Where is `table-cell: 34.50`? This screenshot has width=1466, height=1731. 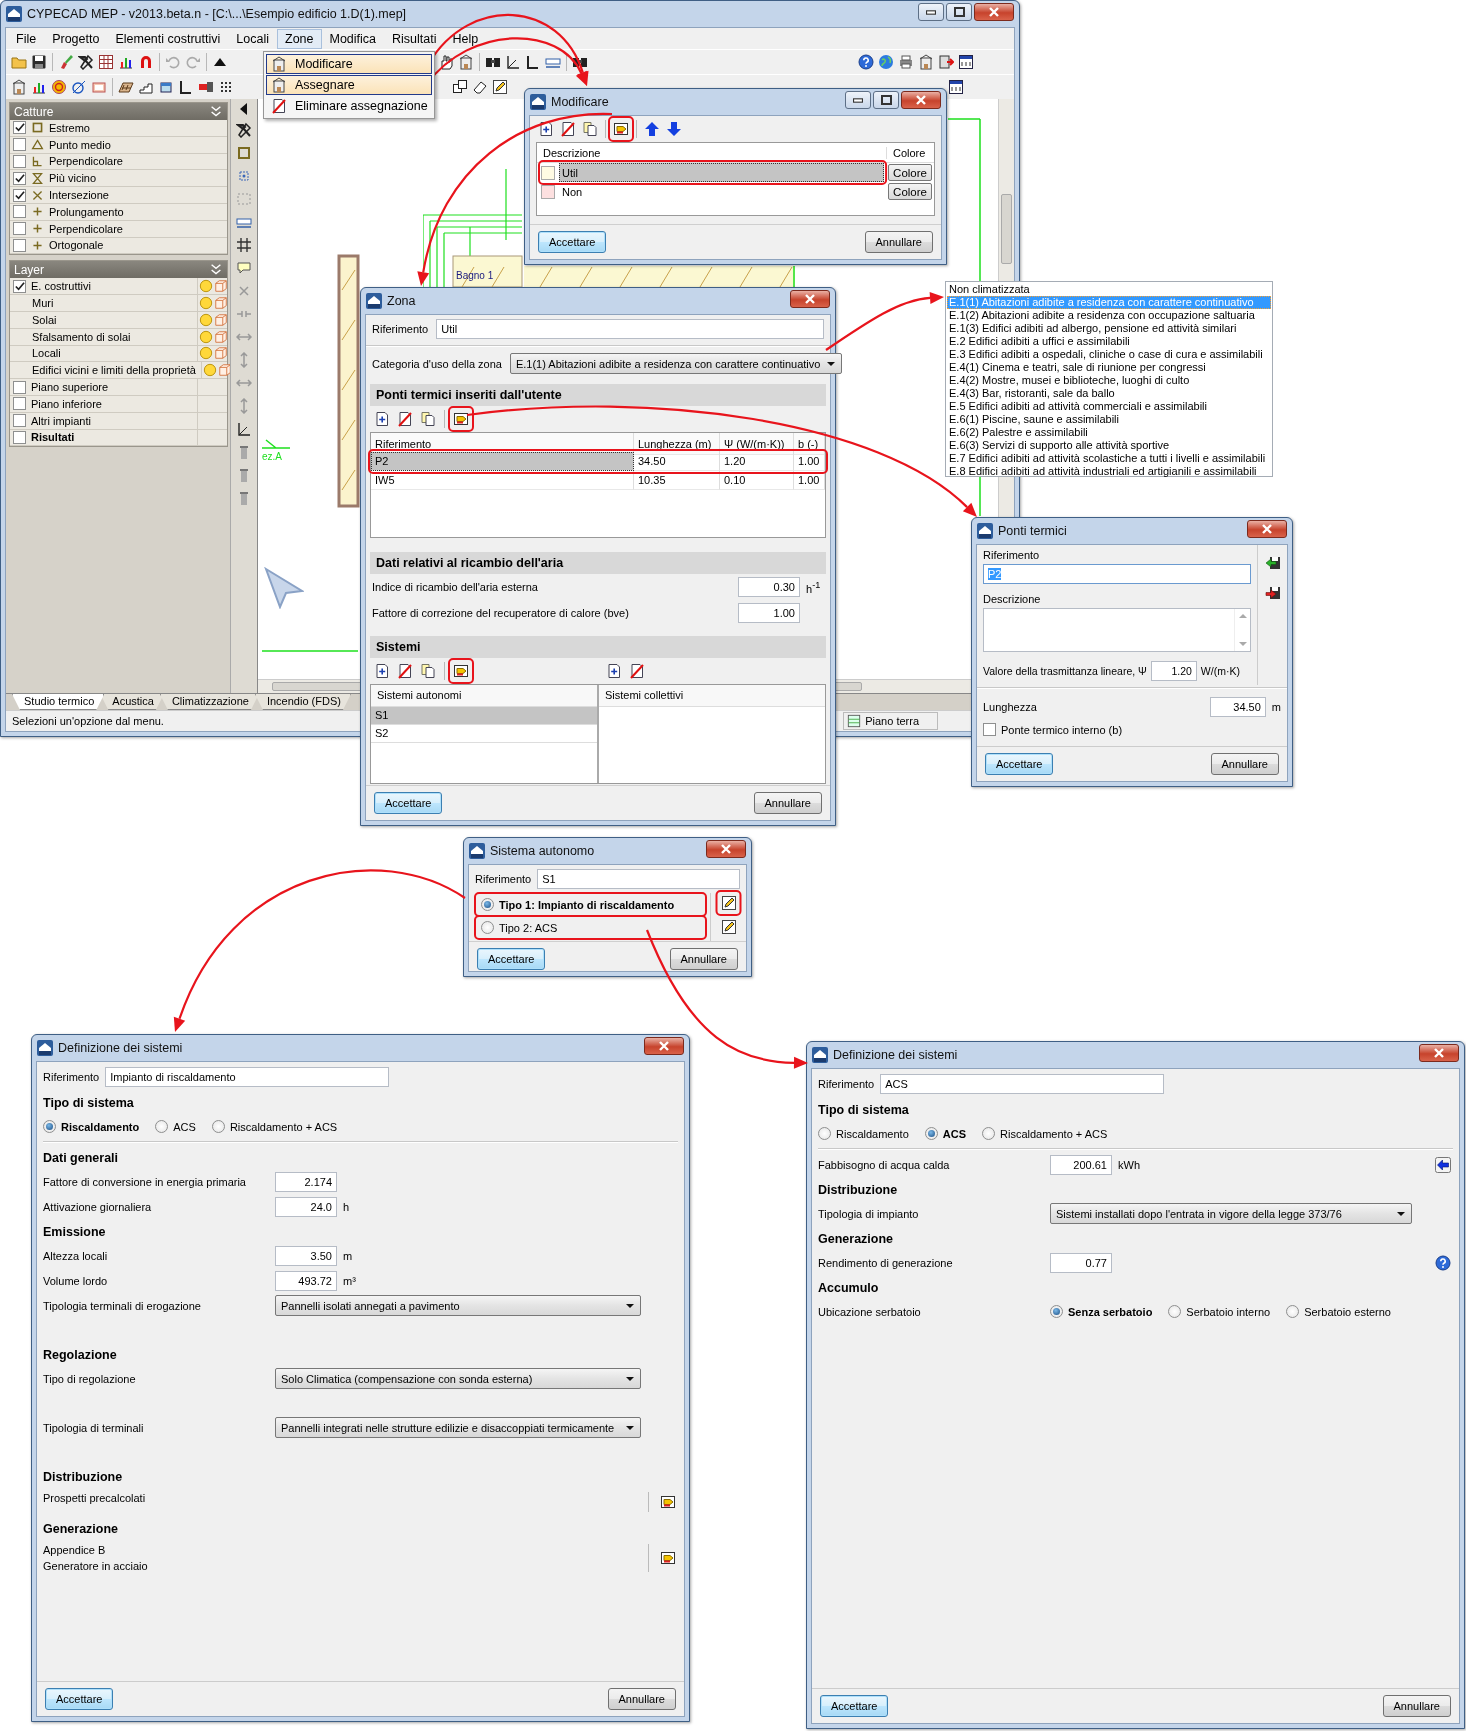 table-cell: 34.50 is located at coordinates (677, 461).